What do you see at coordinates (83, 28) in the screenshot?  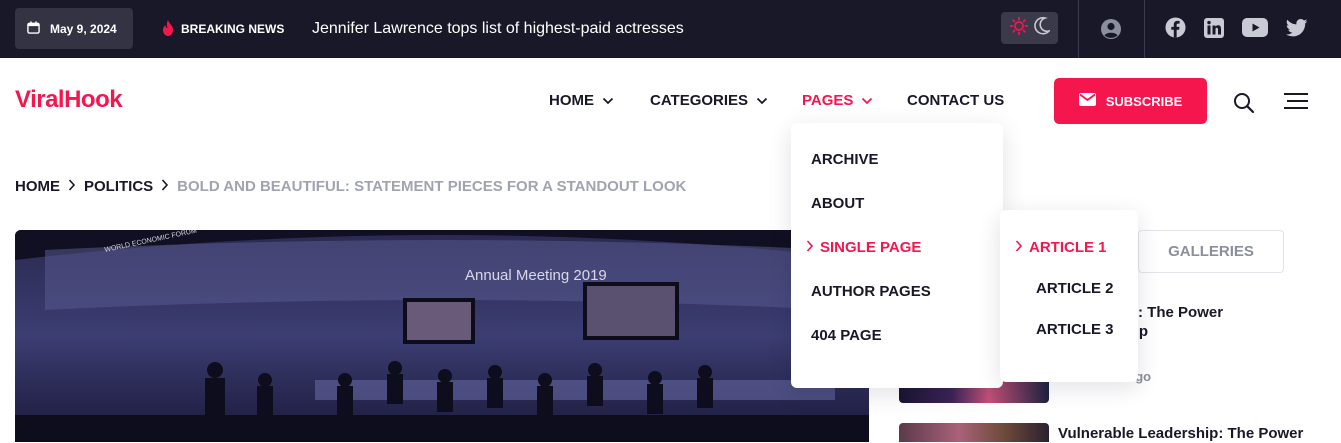 I see `date-text: May 9, 2024` at bounding box center [83, 28].